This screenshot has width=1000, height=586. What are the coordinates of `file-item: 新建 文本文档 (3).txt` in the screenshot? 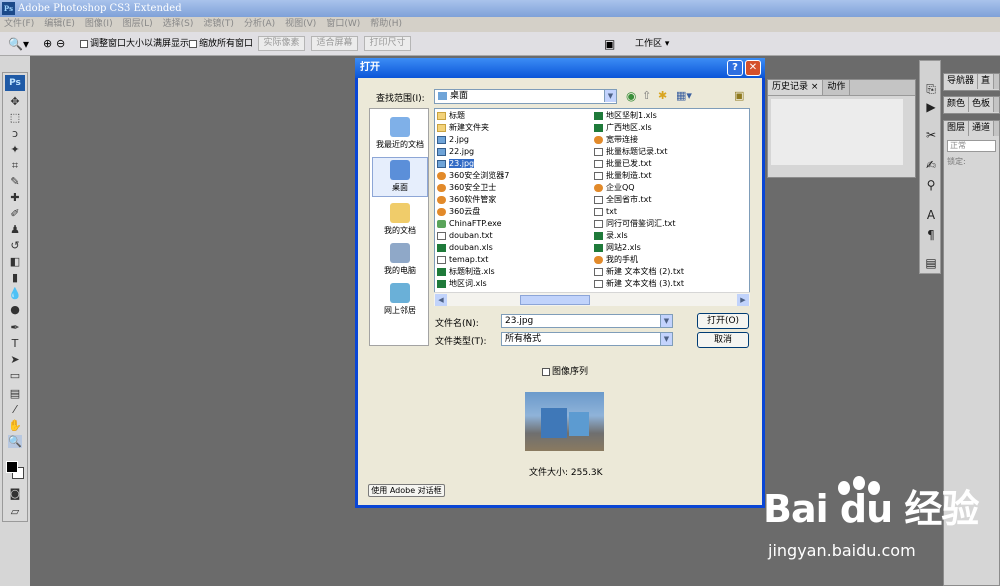 It's located at (638, 284).